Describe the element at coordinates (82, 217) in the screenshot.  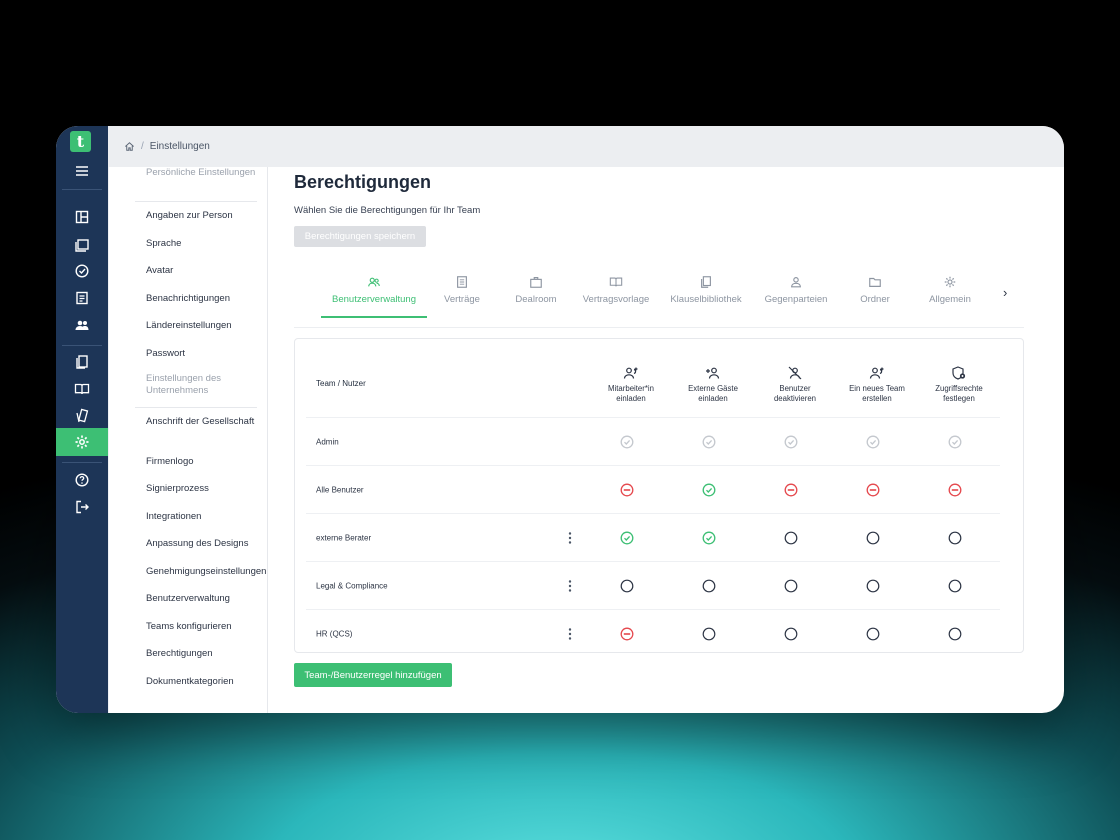
I see `dashboard-icon` at that location.